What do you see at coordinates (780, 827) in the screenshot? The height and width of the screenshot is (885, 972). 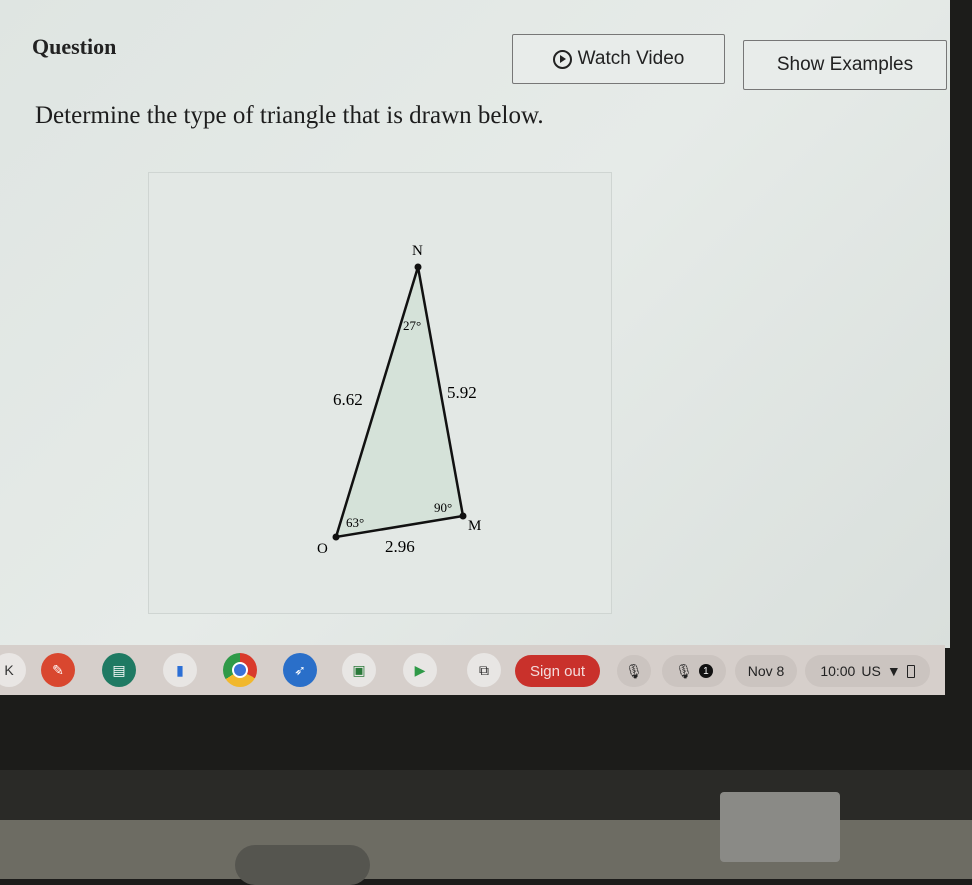 I see `laptop-hinge` at bounding box center [780, 827].